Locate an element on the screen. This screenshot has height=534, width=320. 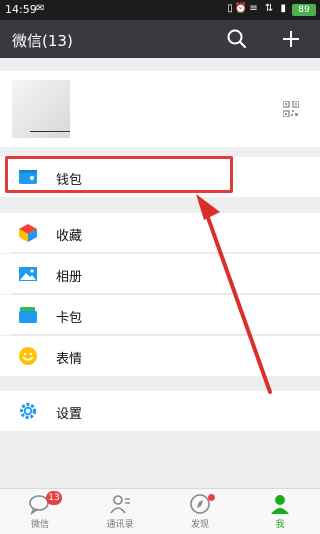
tab-label: 发现 is located at coordinates (199, 525).